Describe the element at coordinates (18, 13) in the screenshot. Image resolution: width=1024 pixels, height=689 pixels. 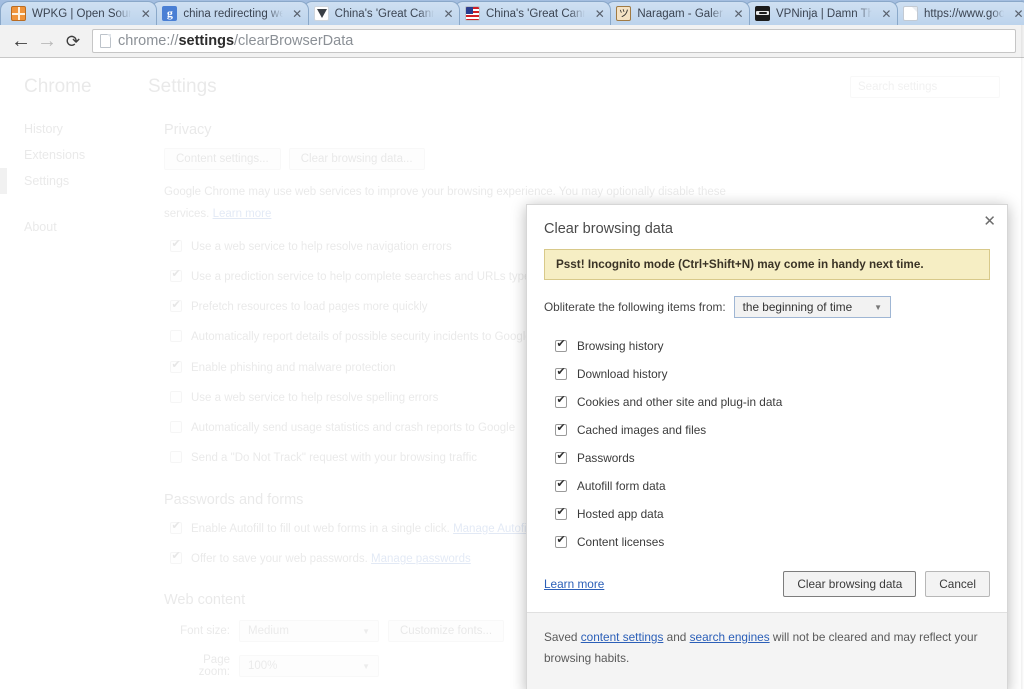
I see `grid-orange-icon` at that location.